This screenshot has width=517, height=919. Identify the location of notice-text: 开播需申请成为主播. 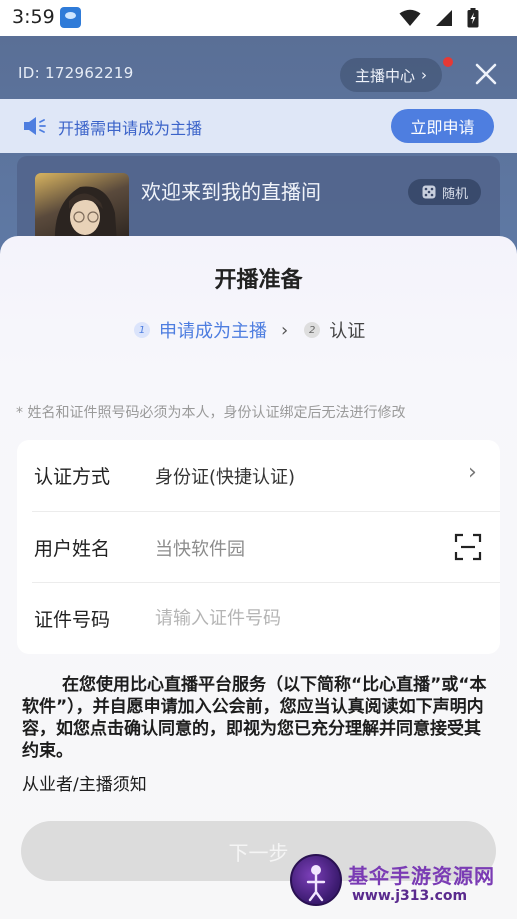
(130, 128).